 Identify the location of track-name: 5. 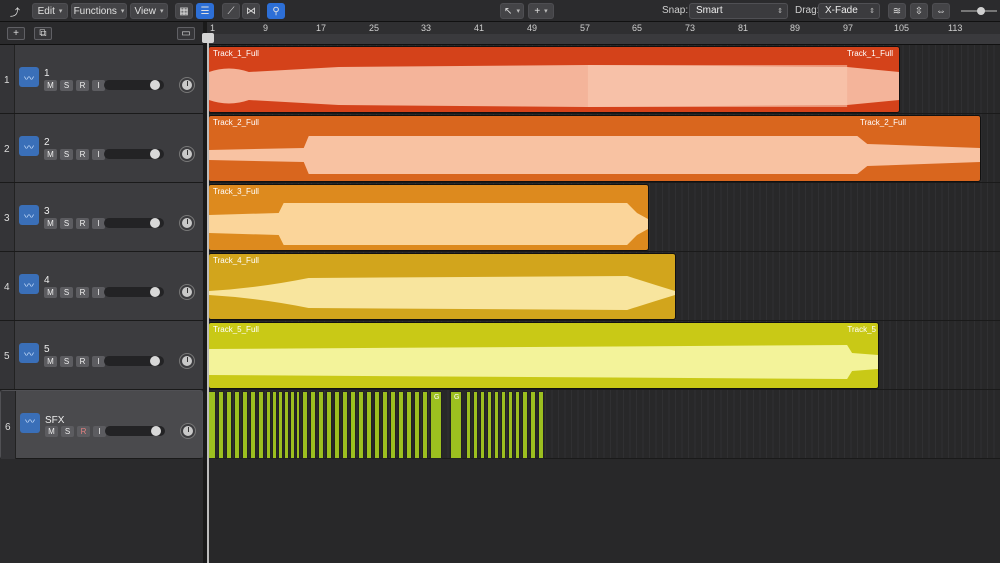
(47, 349).